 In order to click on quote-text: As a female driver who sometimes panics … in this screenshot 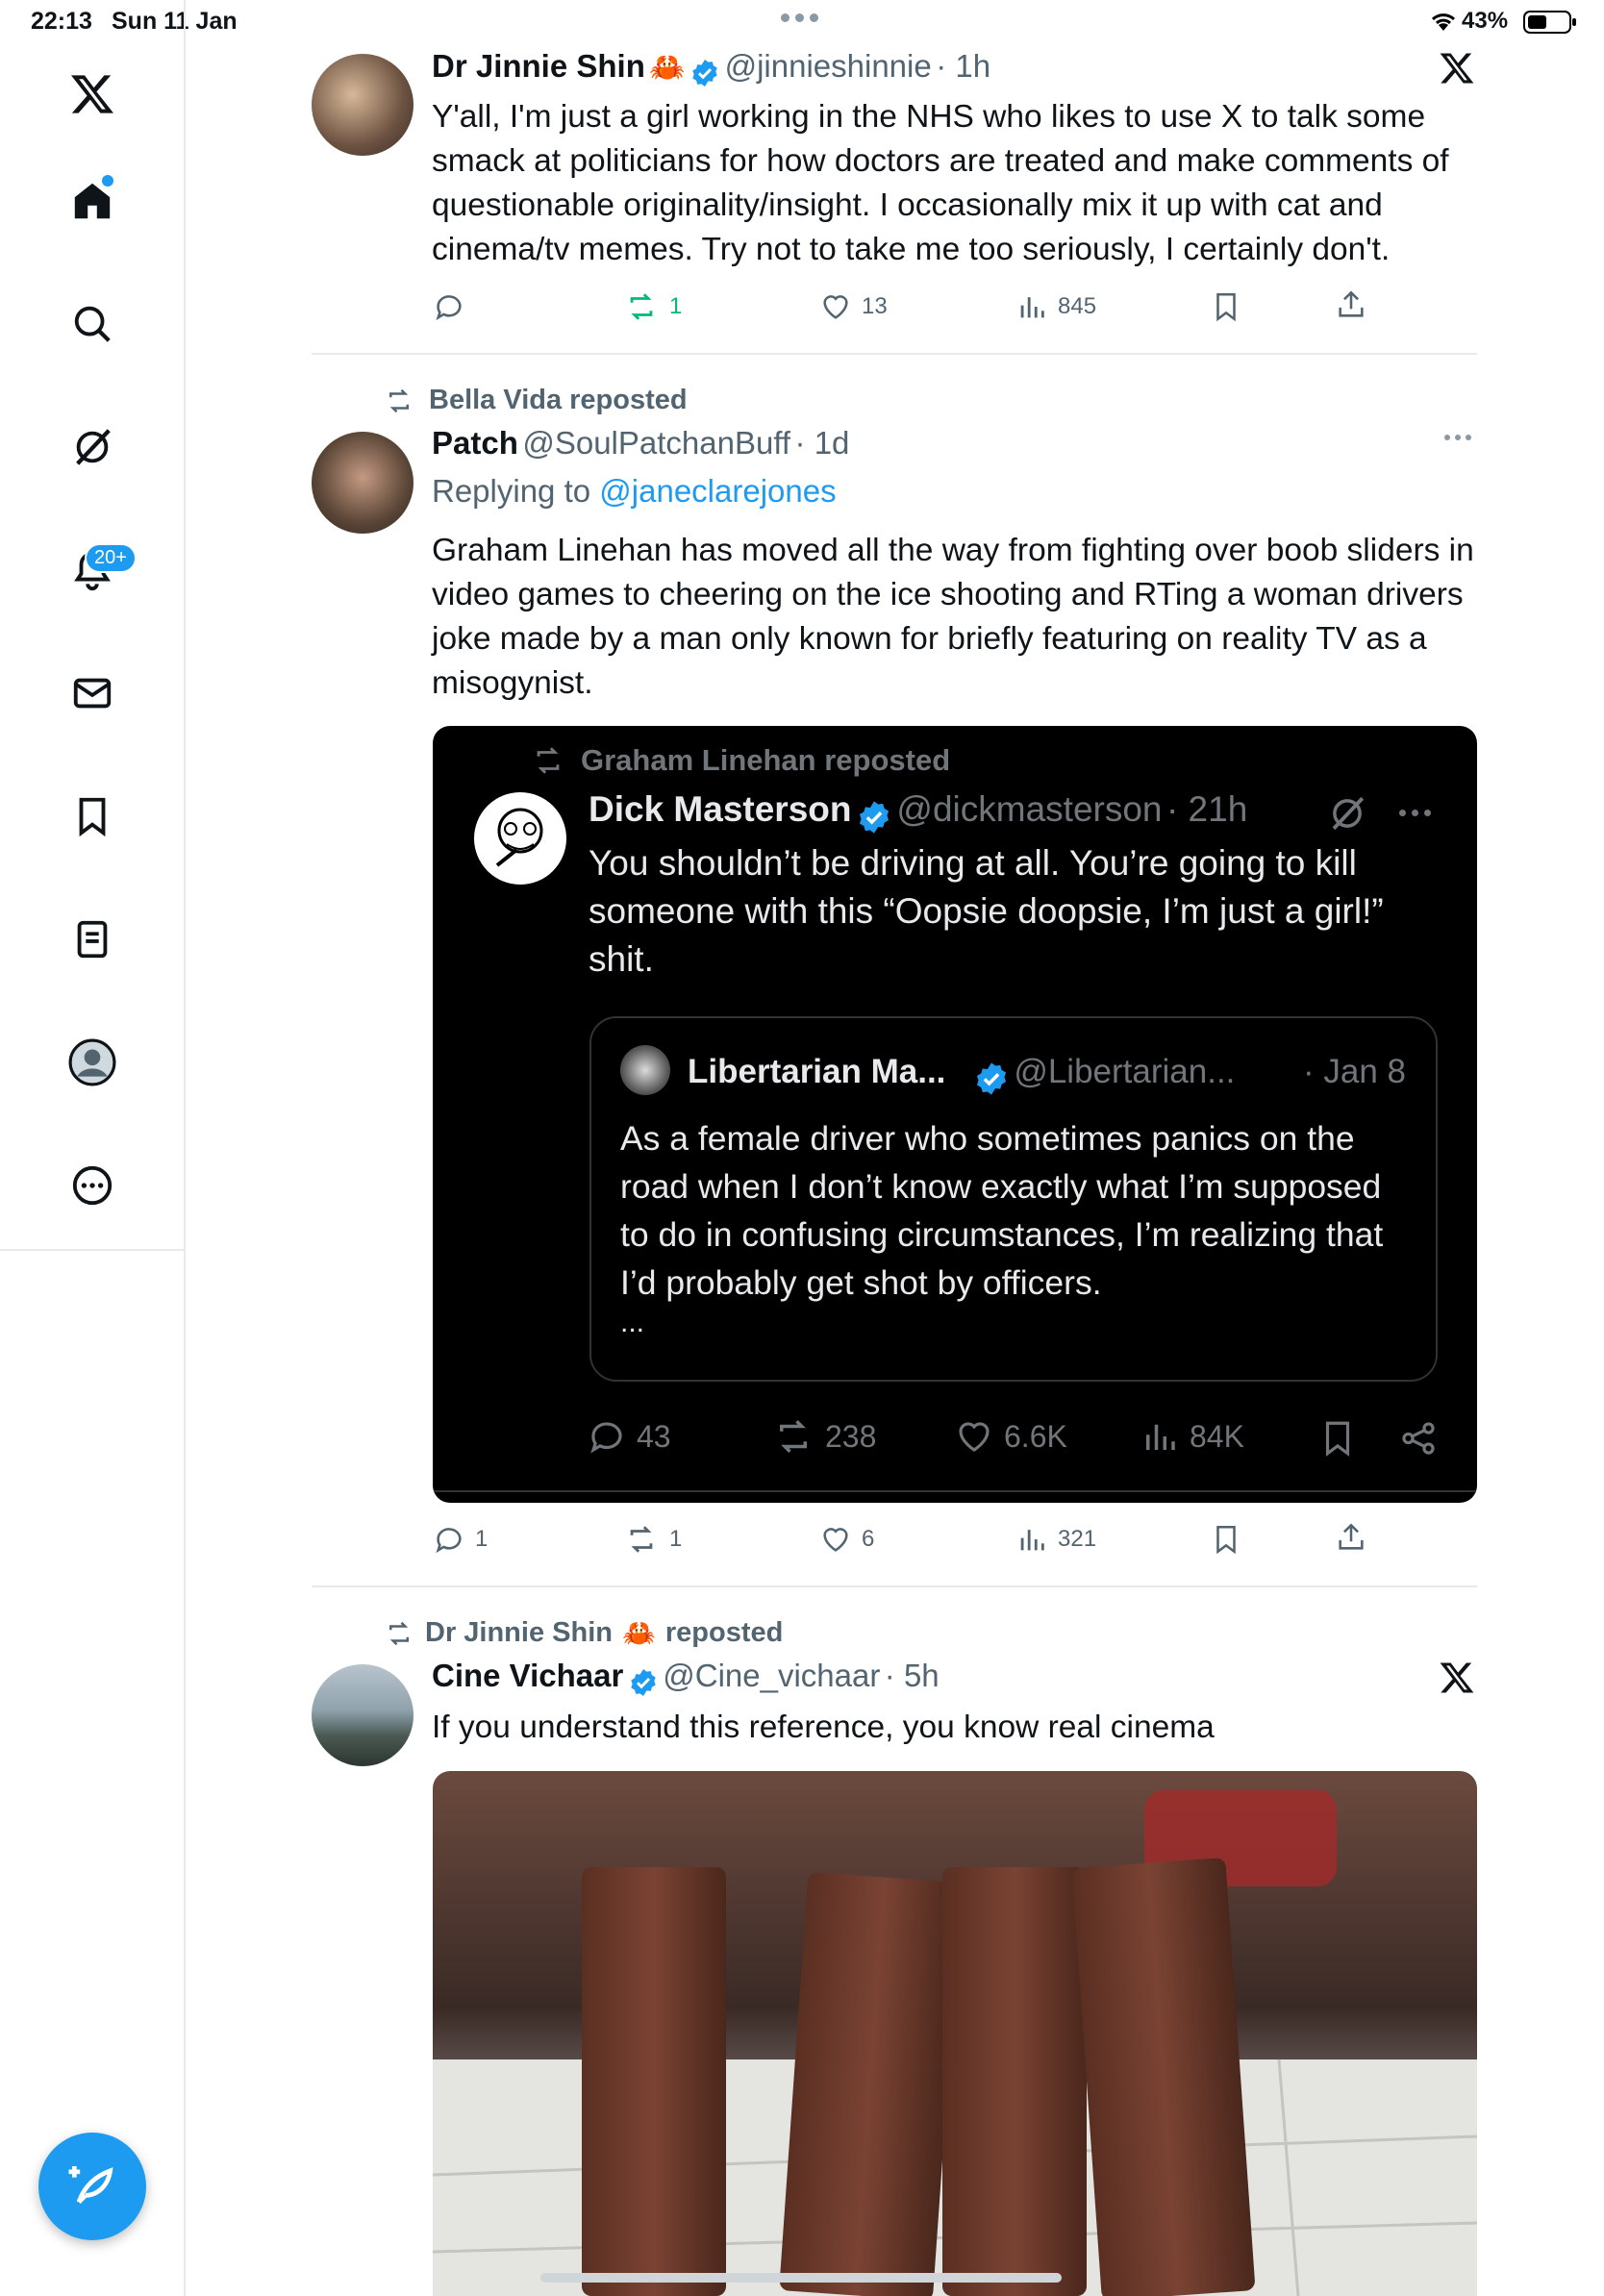, I will do `click(1002, 1210)`.